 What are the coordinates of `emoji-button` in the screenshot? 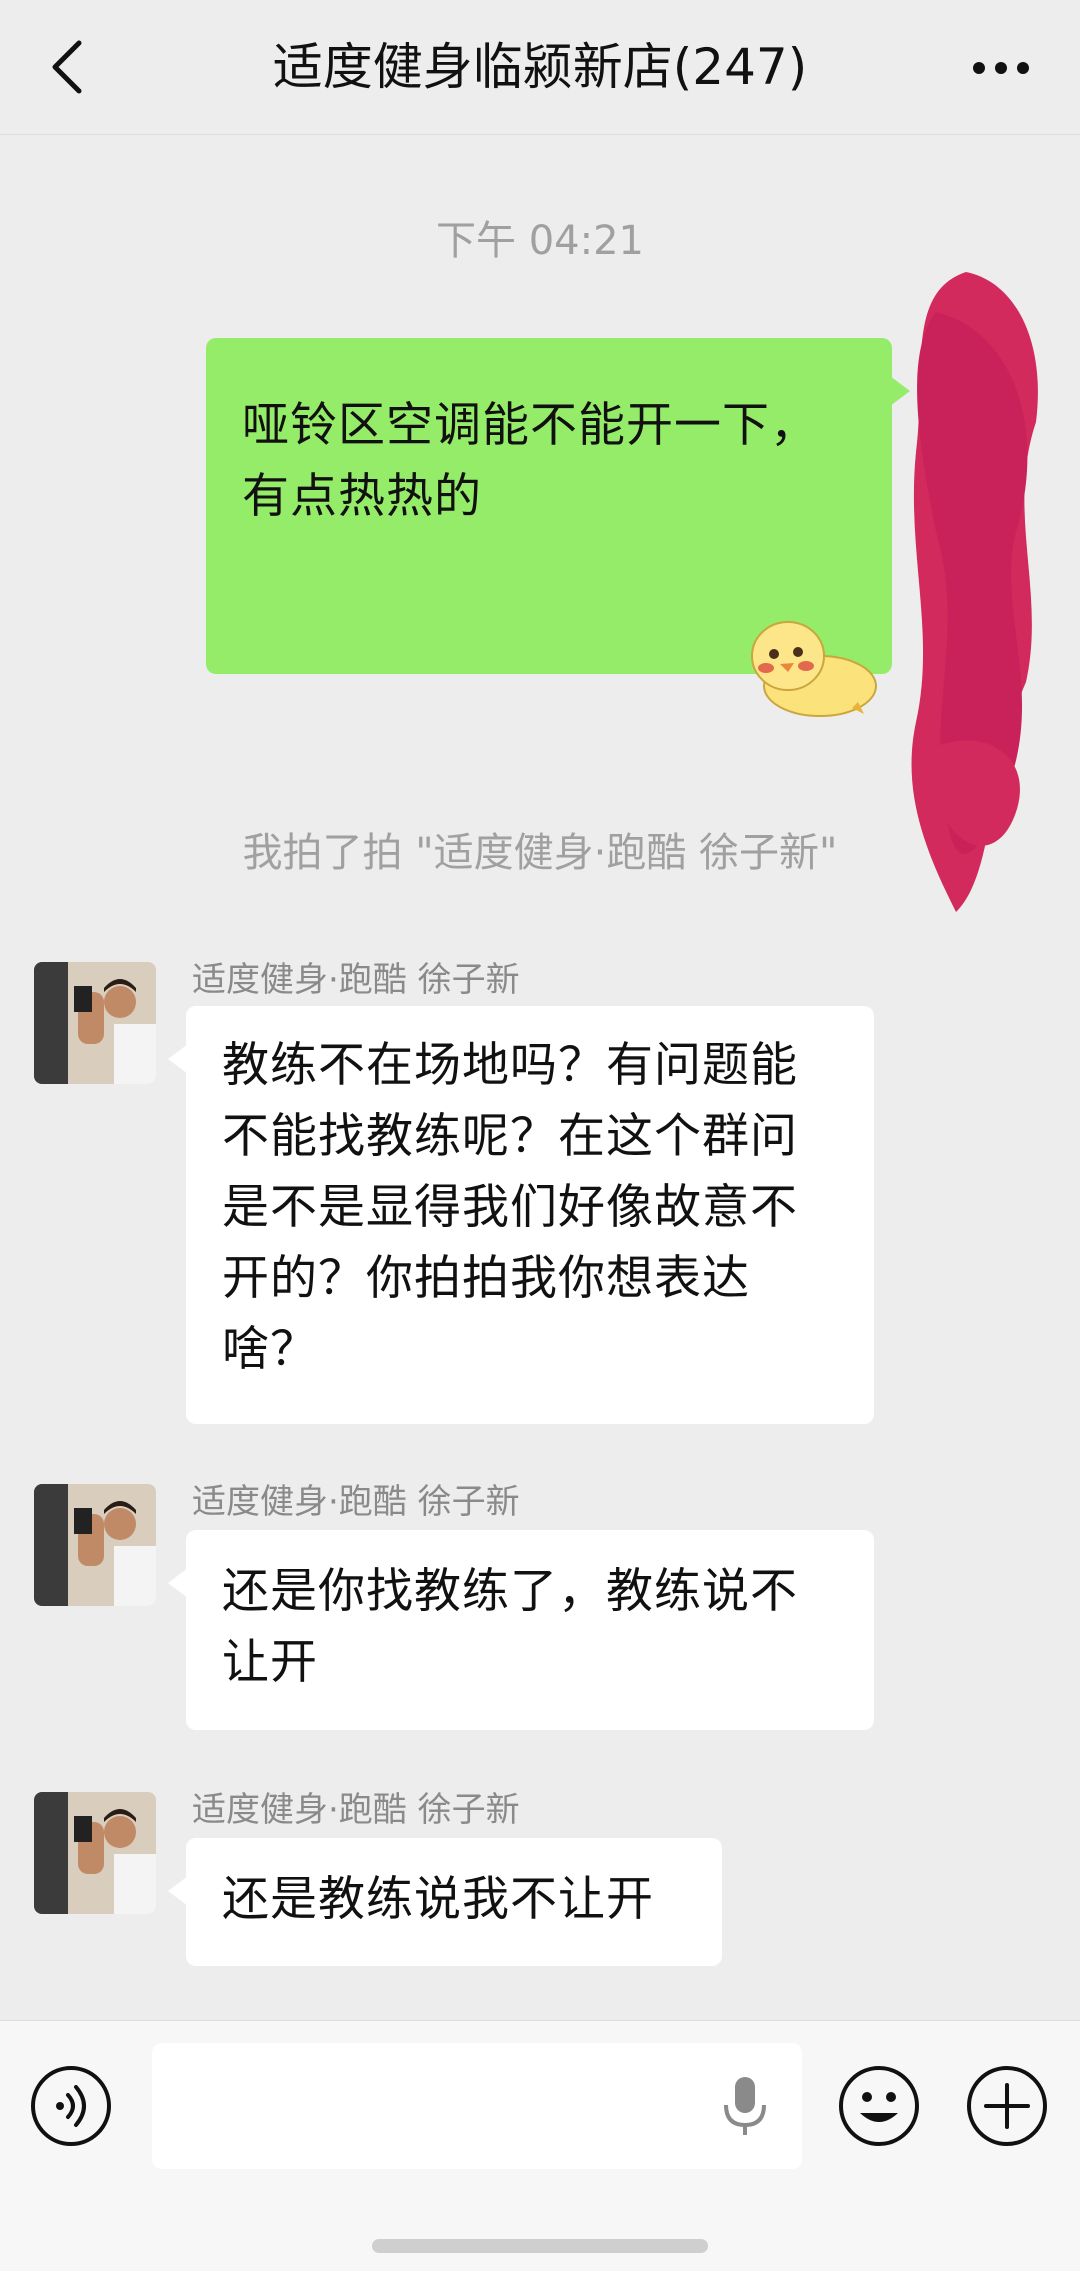 It's located at (879, 2106).